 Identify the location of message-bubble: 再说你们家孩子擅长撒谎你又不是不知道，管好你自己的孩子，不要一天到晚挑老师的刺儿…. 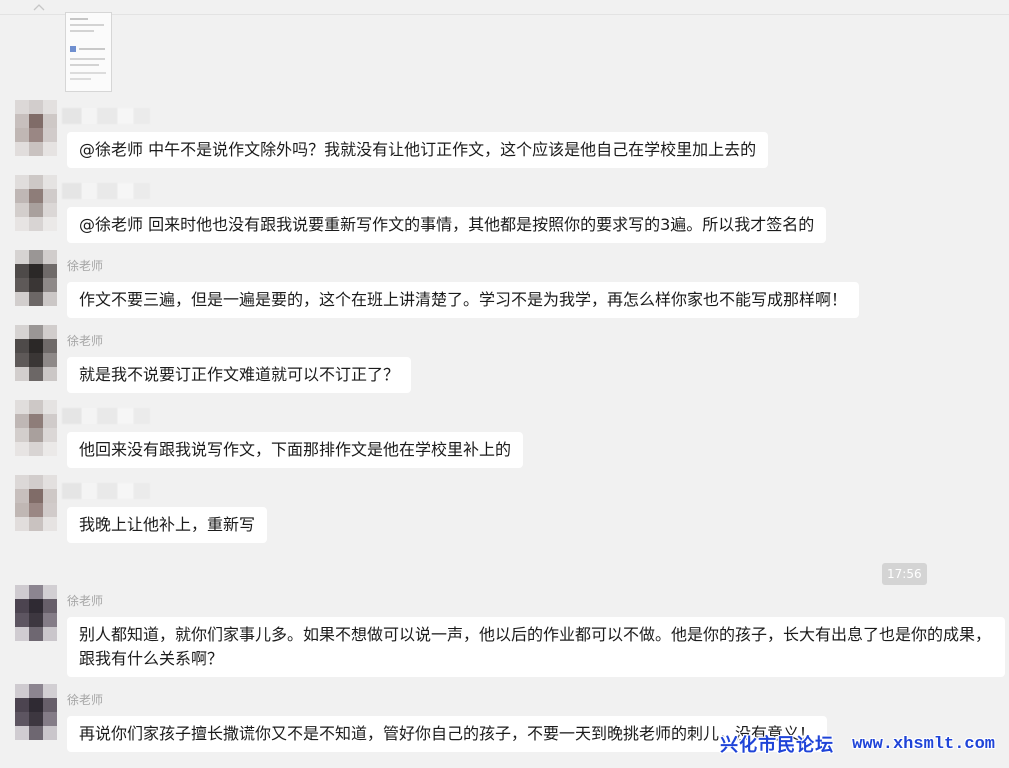
(447, 734).